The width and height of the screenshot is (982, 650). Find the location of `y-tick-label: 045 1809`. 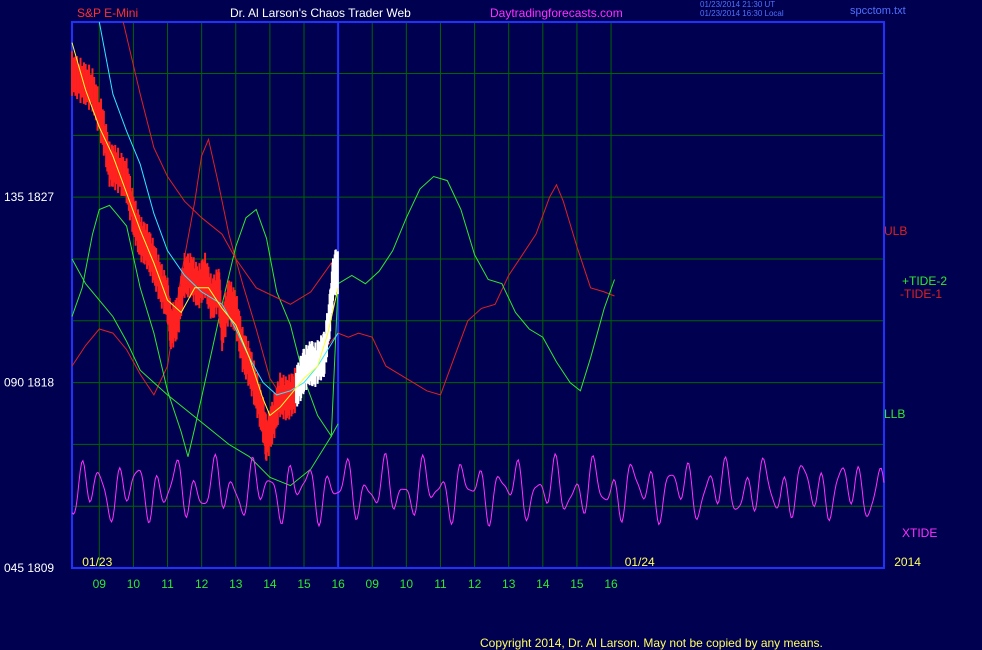

y-tick-label: 045 1809 is located at coordinates (29, 568).